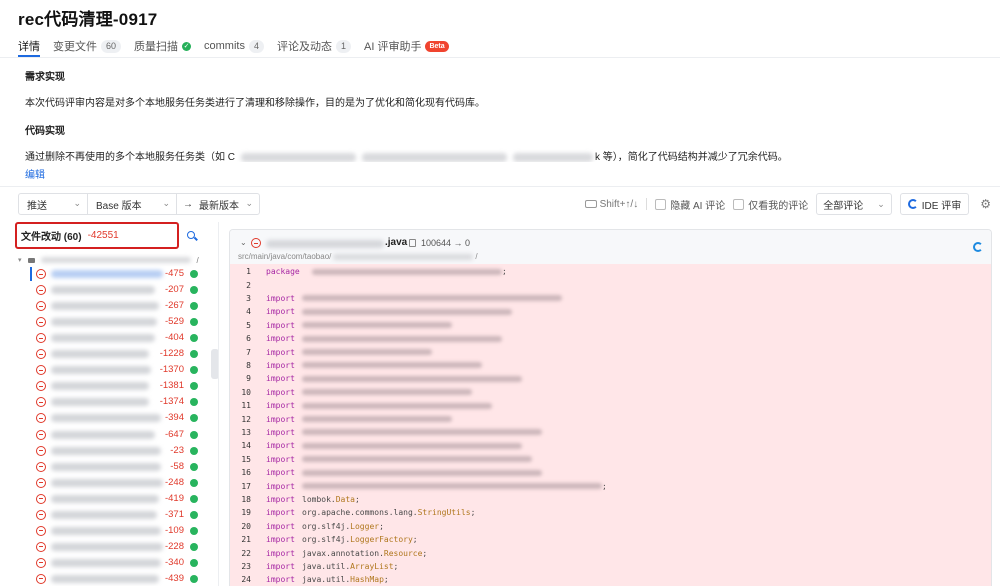 The width and height of the screenshot is (1000, 586). I want to click on line-number: 23, so click(246, 566).